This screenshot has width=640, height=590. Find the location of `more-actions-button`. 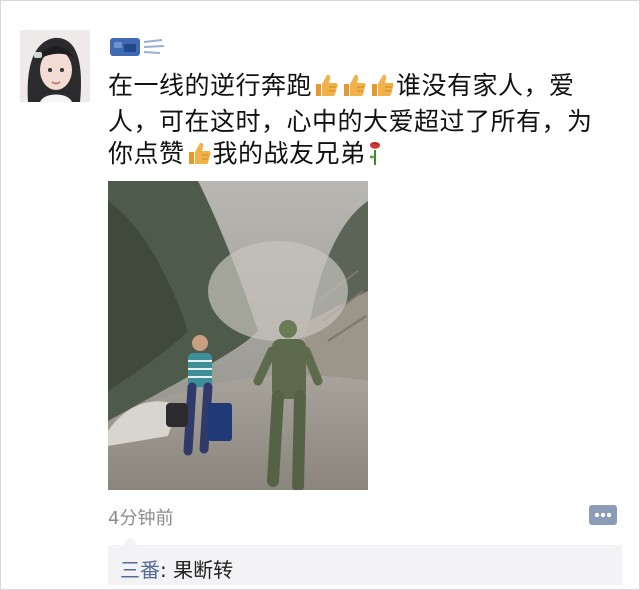

more-actions-button is located at coordinates (603, 515).